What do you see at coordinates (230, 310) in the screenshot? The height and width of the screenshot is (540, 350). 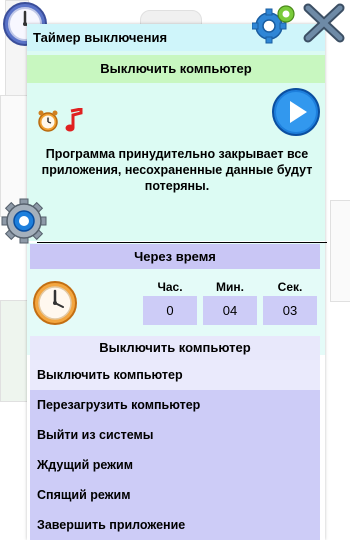 I see `minutes-field: 04` at bounding box center [230, 310].